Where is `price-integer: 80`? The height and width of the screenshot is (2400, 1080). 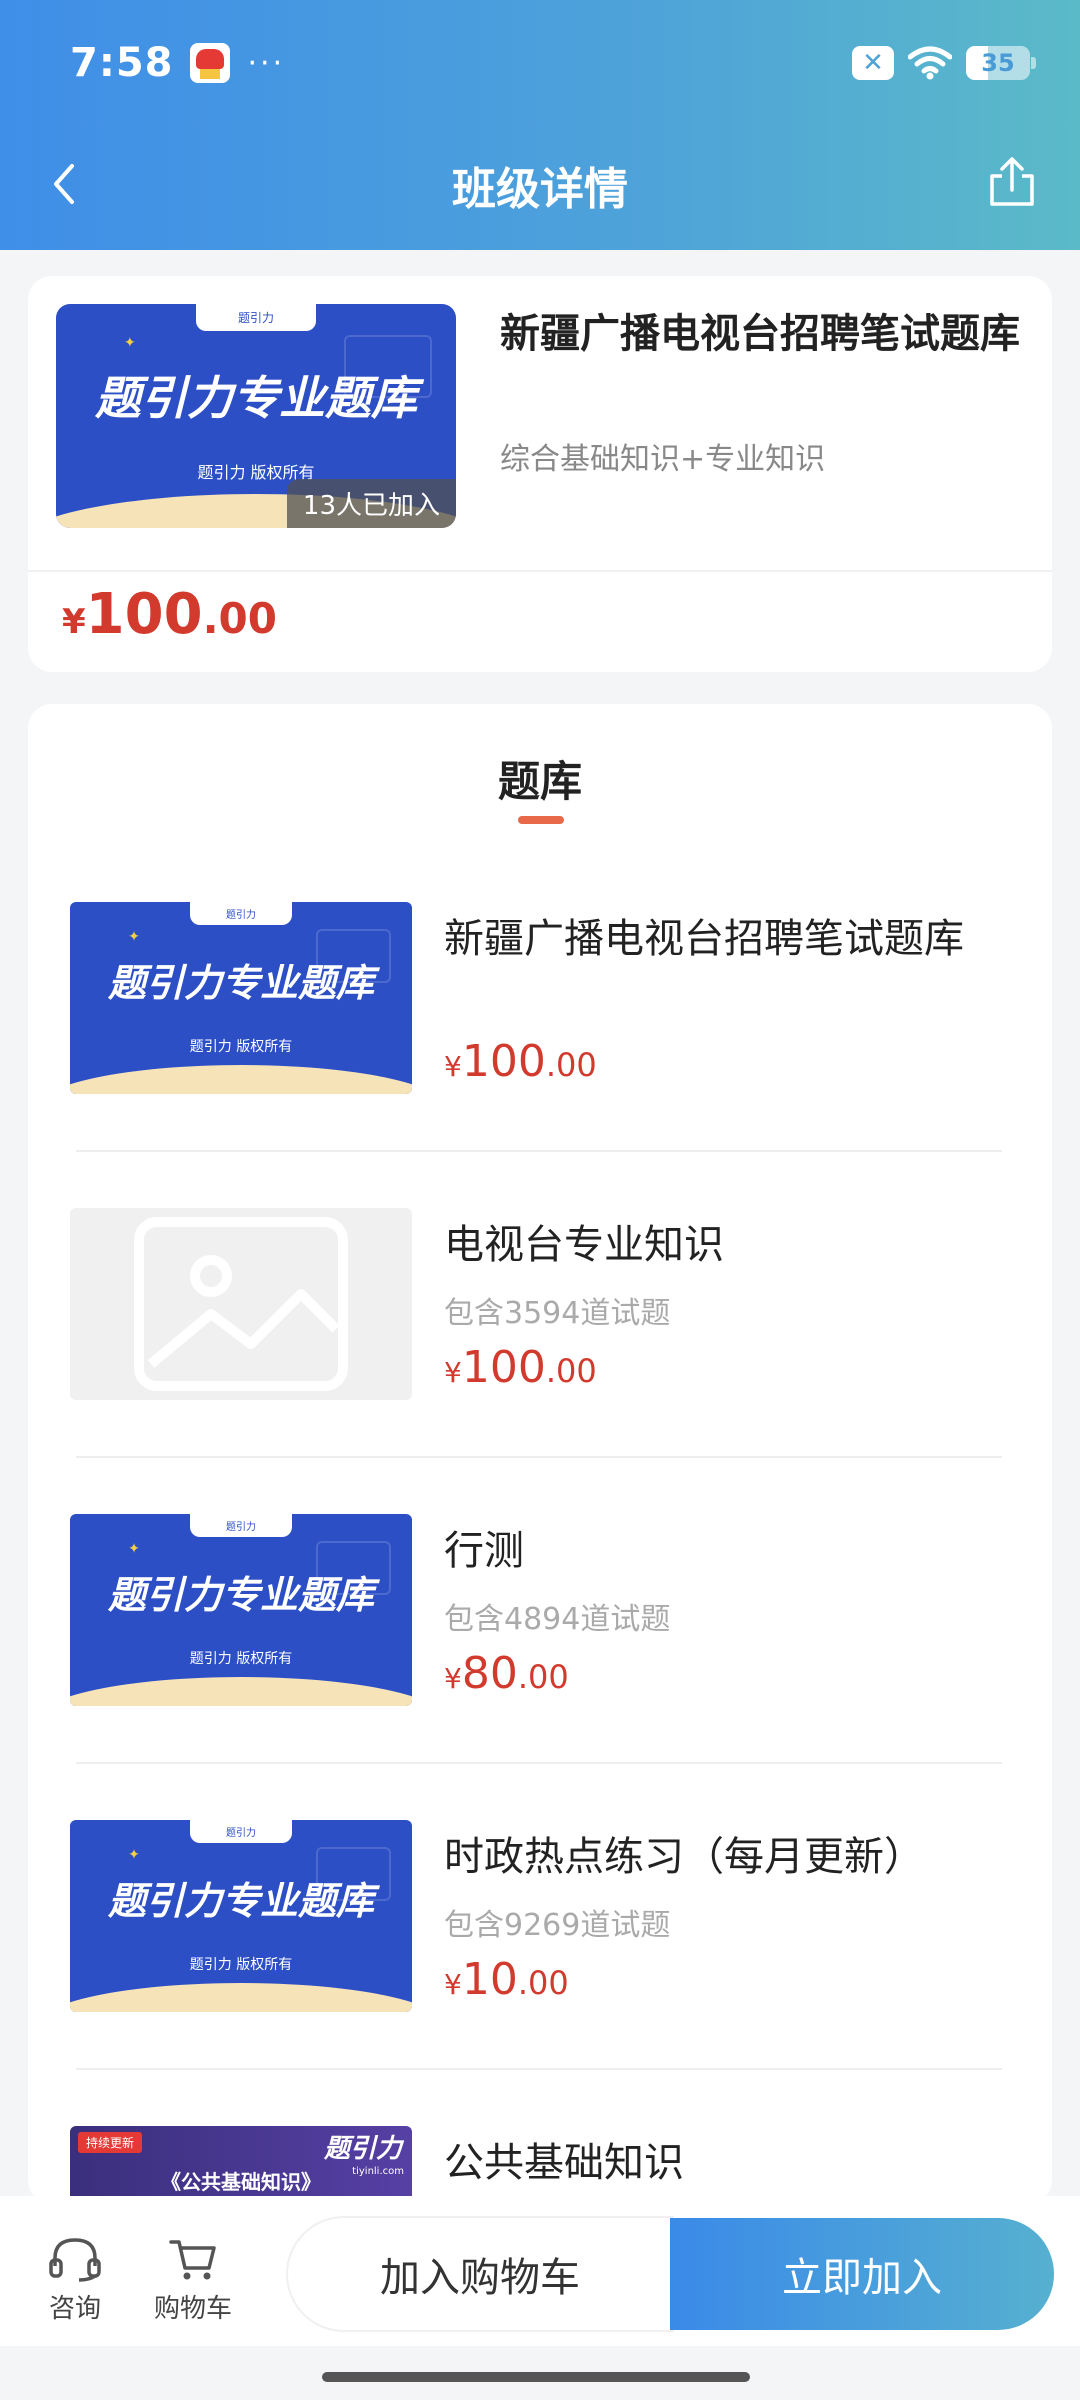
price-integer: 80 is located at coordinates (489, 1673).